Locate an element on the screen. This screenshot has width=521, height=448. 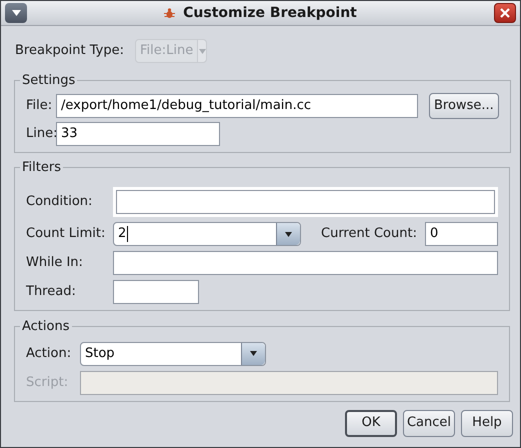
file-field: /export/home1/debug_tutorial/main.cc is located at coordinates (237, 106).